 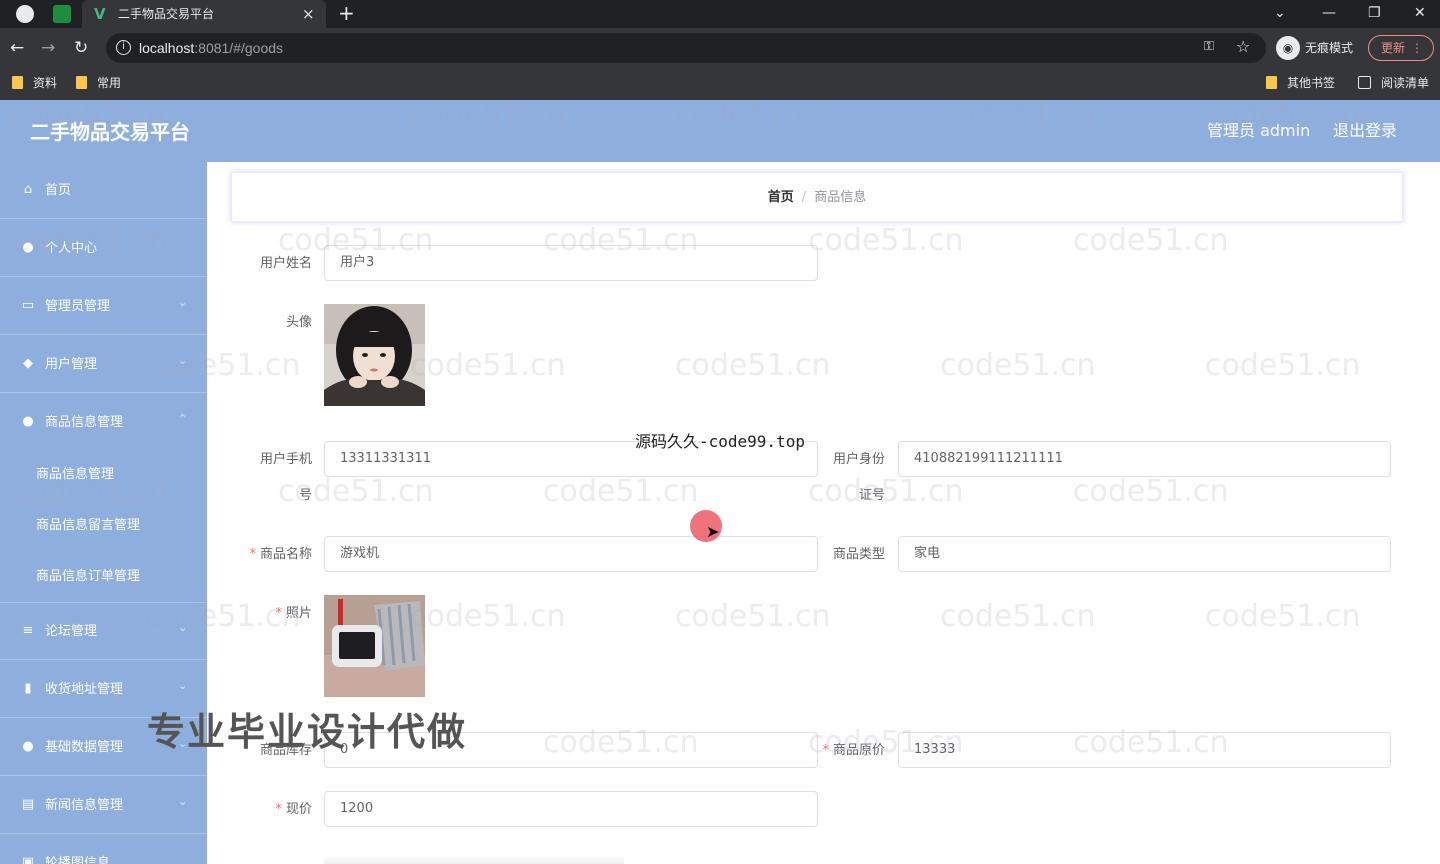 I want to click on goods-type-field: 家电, so click(x=1144, y=554).